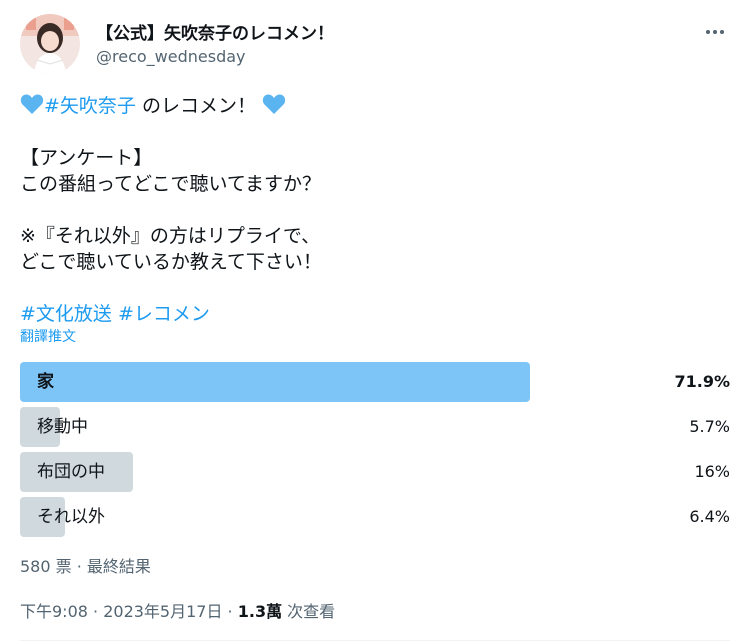 The height and width of the screenshot is (644, 748). Describe the element at coordinates (275, 382) in the screenshot. I see `poll-option-bar` at that location.